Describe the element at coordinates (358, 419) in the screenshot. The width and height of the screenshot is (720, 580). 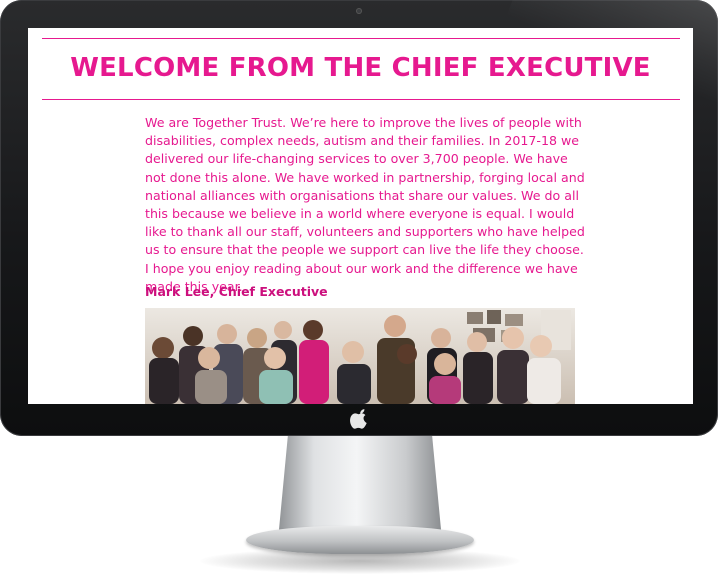
I see `apple-logo-icon` at that location.